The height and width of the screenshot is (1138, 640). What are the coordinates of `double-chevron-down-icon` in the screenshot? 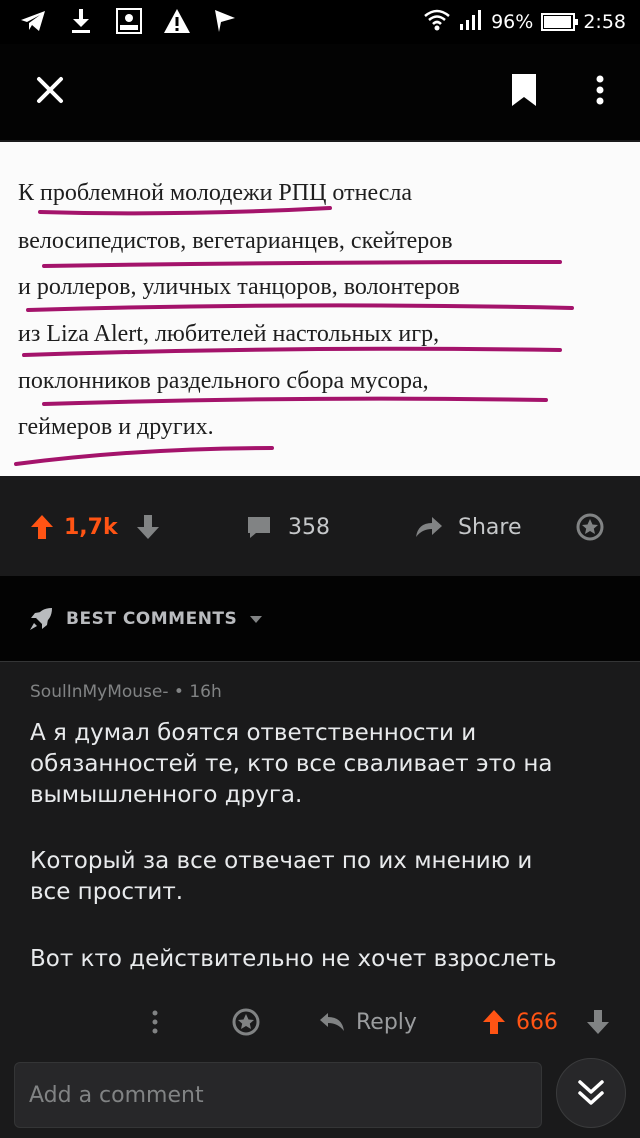 It's located at (591, 1092).